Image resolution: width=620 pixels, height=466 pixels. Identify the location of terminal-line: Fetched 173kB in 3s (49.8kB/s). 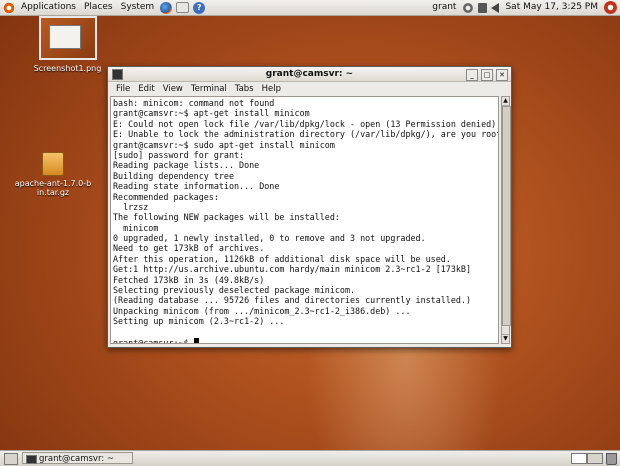
(189, 279).